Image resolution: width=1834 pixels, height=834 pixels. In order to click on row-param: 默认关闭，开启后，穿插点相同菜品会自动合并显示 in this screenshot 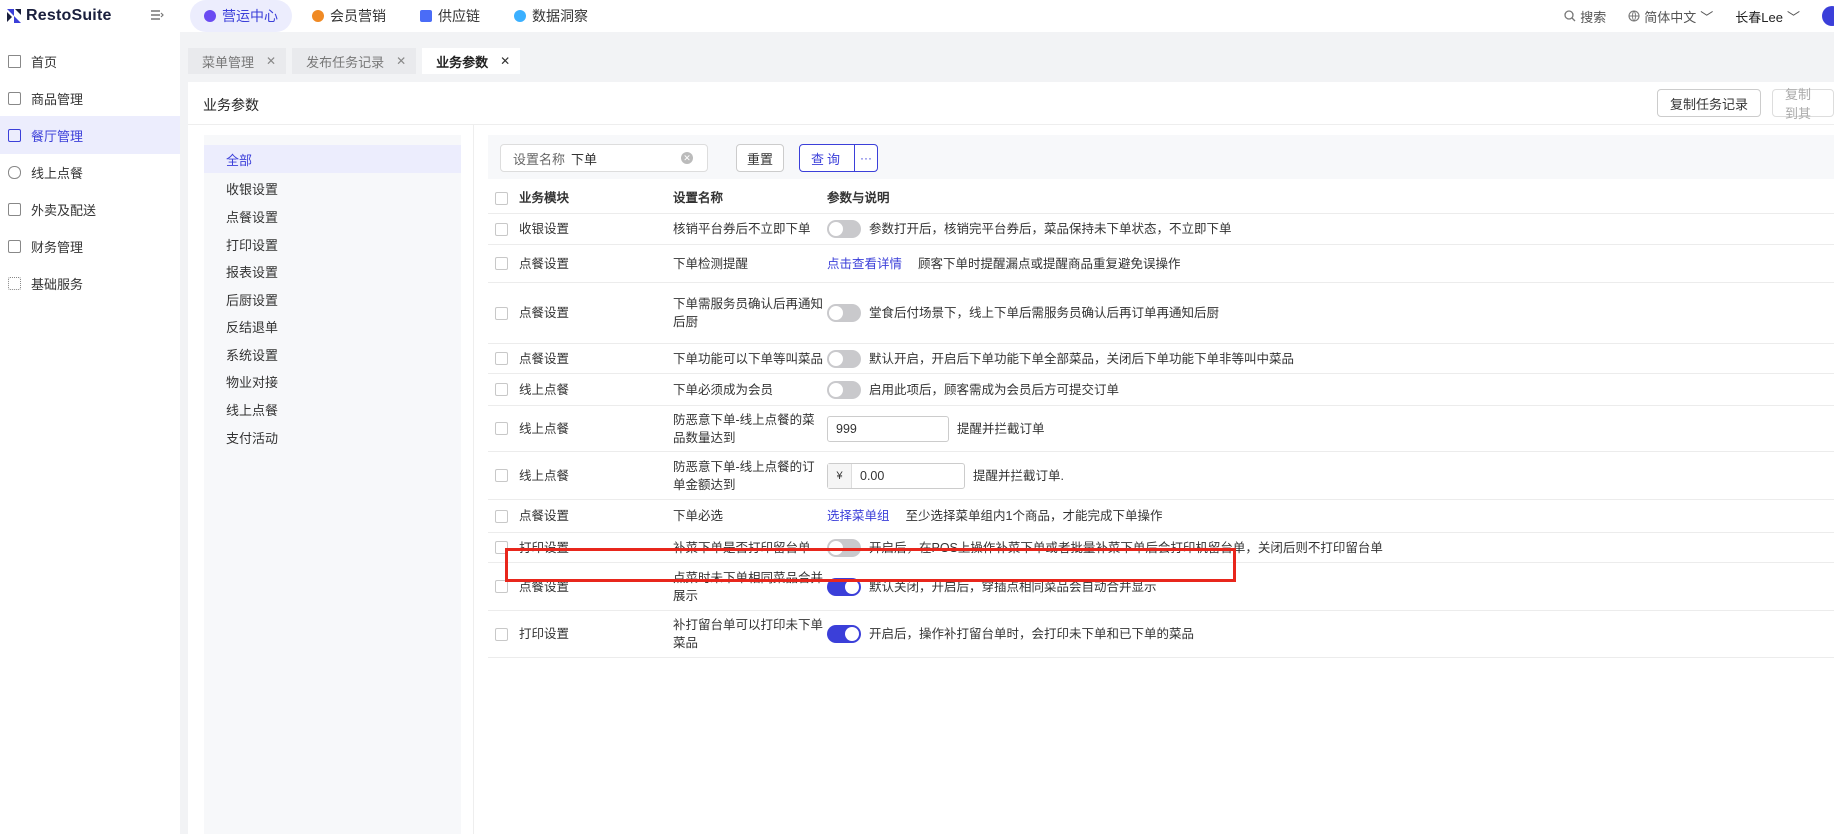, I will do `click(1327, 586)`.